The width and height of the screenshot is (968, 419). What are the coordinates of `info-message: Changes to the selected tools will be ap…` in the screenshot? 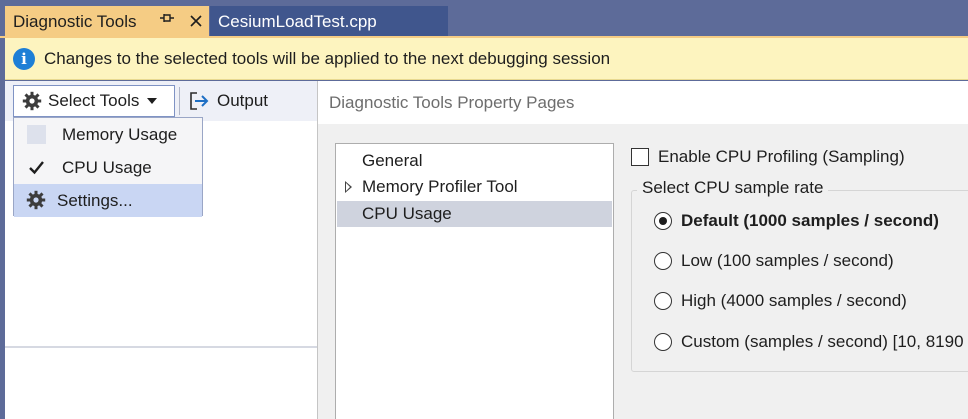 It's located at (327, 58).